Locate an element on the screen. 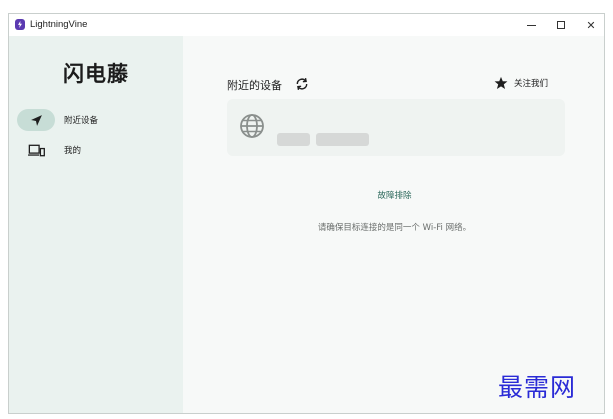 Image resolution: width=613 pixels, height=419 pixels. close-button: ✕ is located at coordinates (590, 25).